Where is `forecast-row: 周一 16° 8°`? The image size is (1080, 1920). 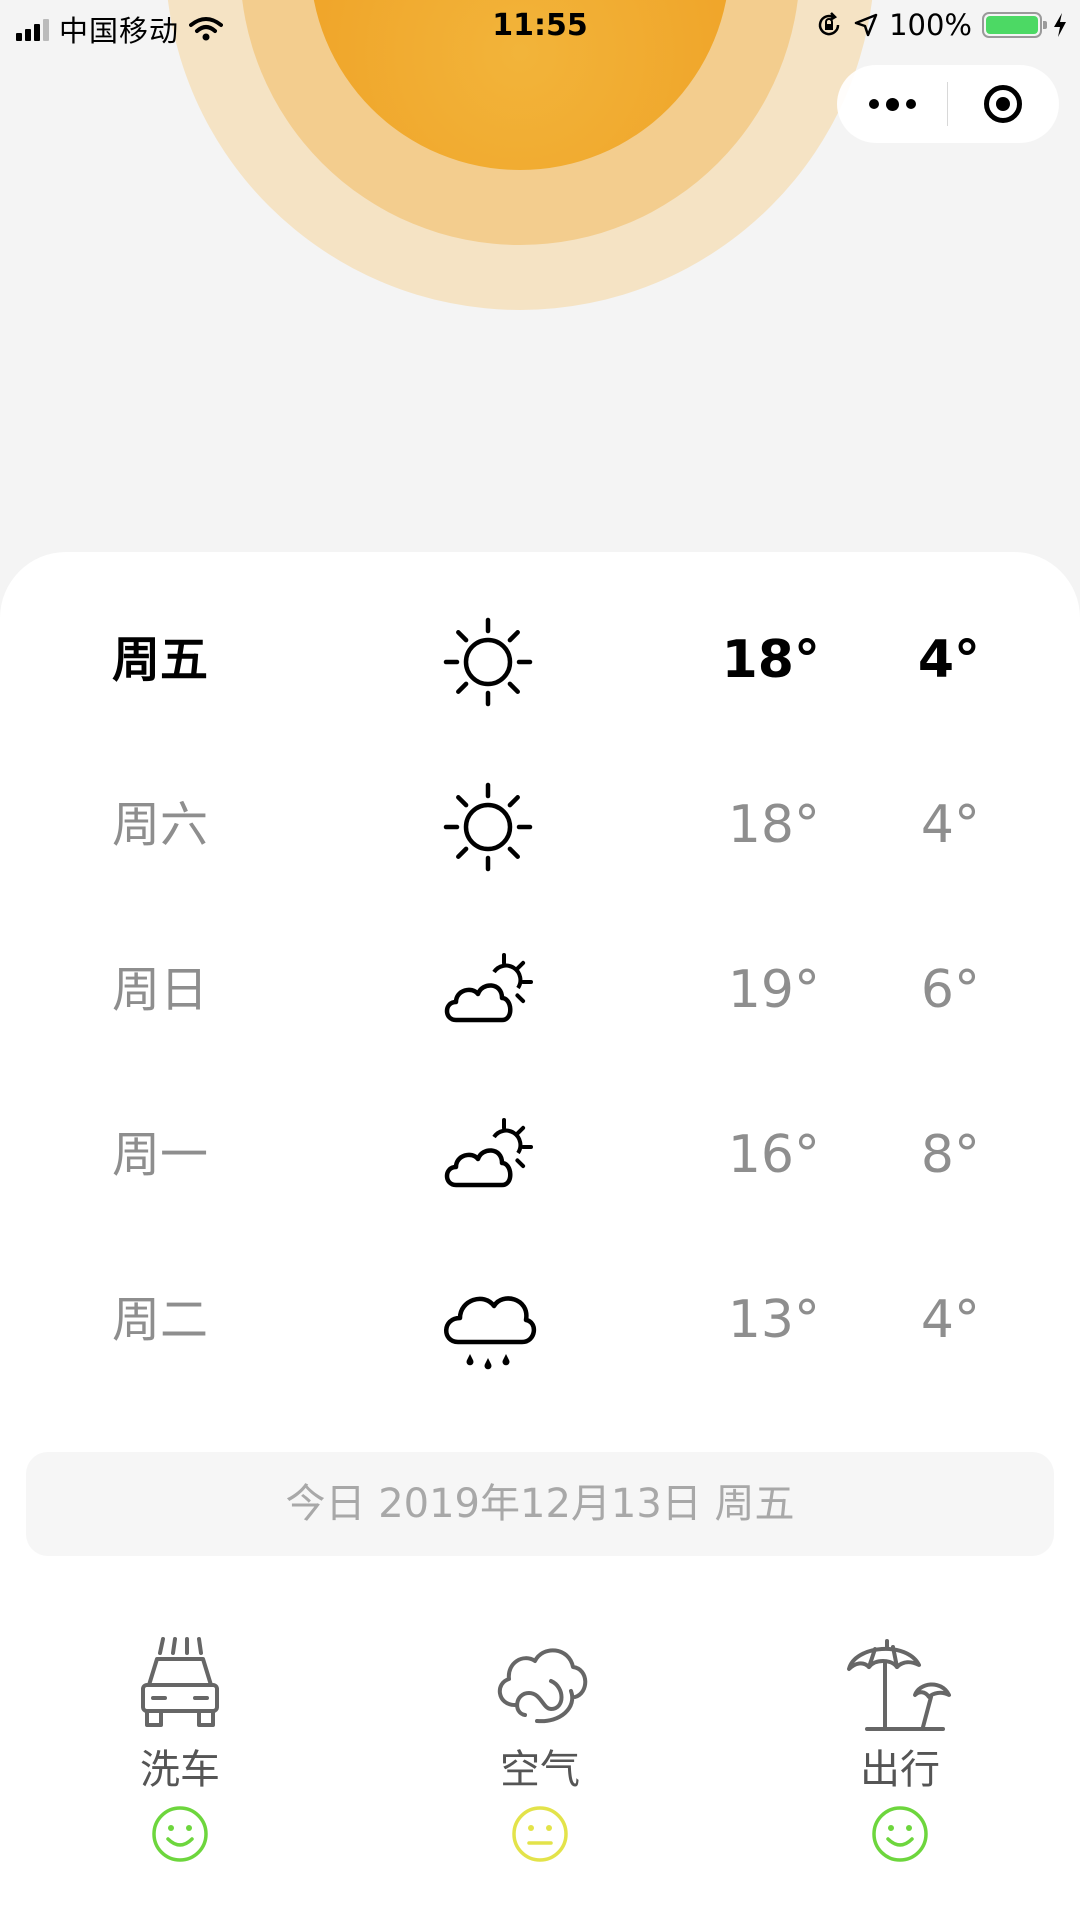 forecast-row: 周一 16° 8° is located at coordinates (540, 1155).